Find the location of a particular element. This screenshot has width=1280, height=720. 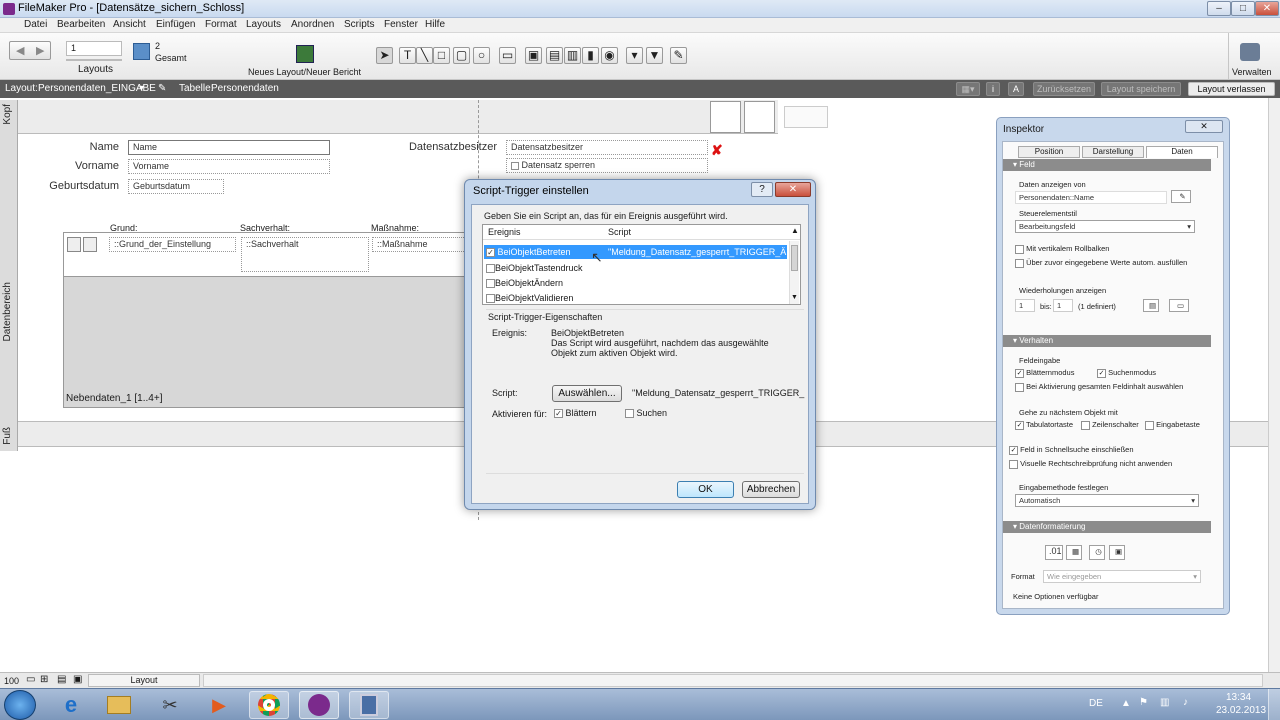

button-tool-icon: ▣ is located at coordinates (533, 55).